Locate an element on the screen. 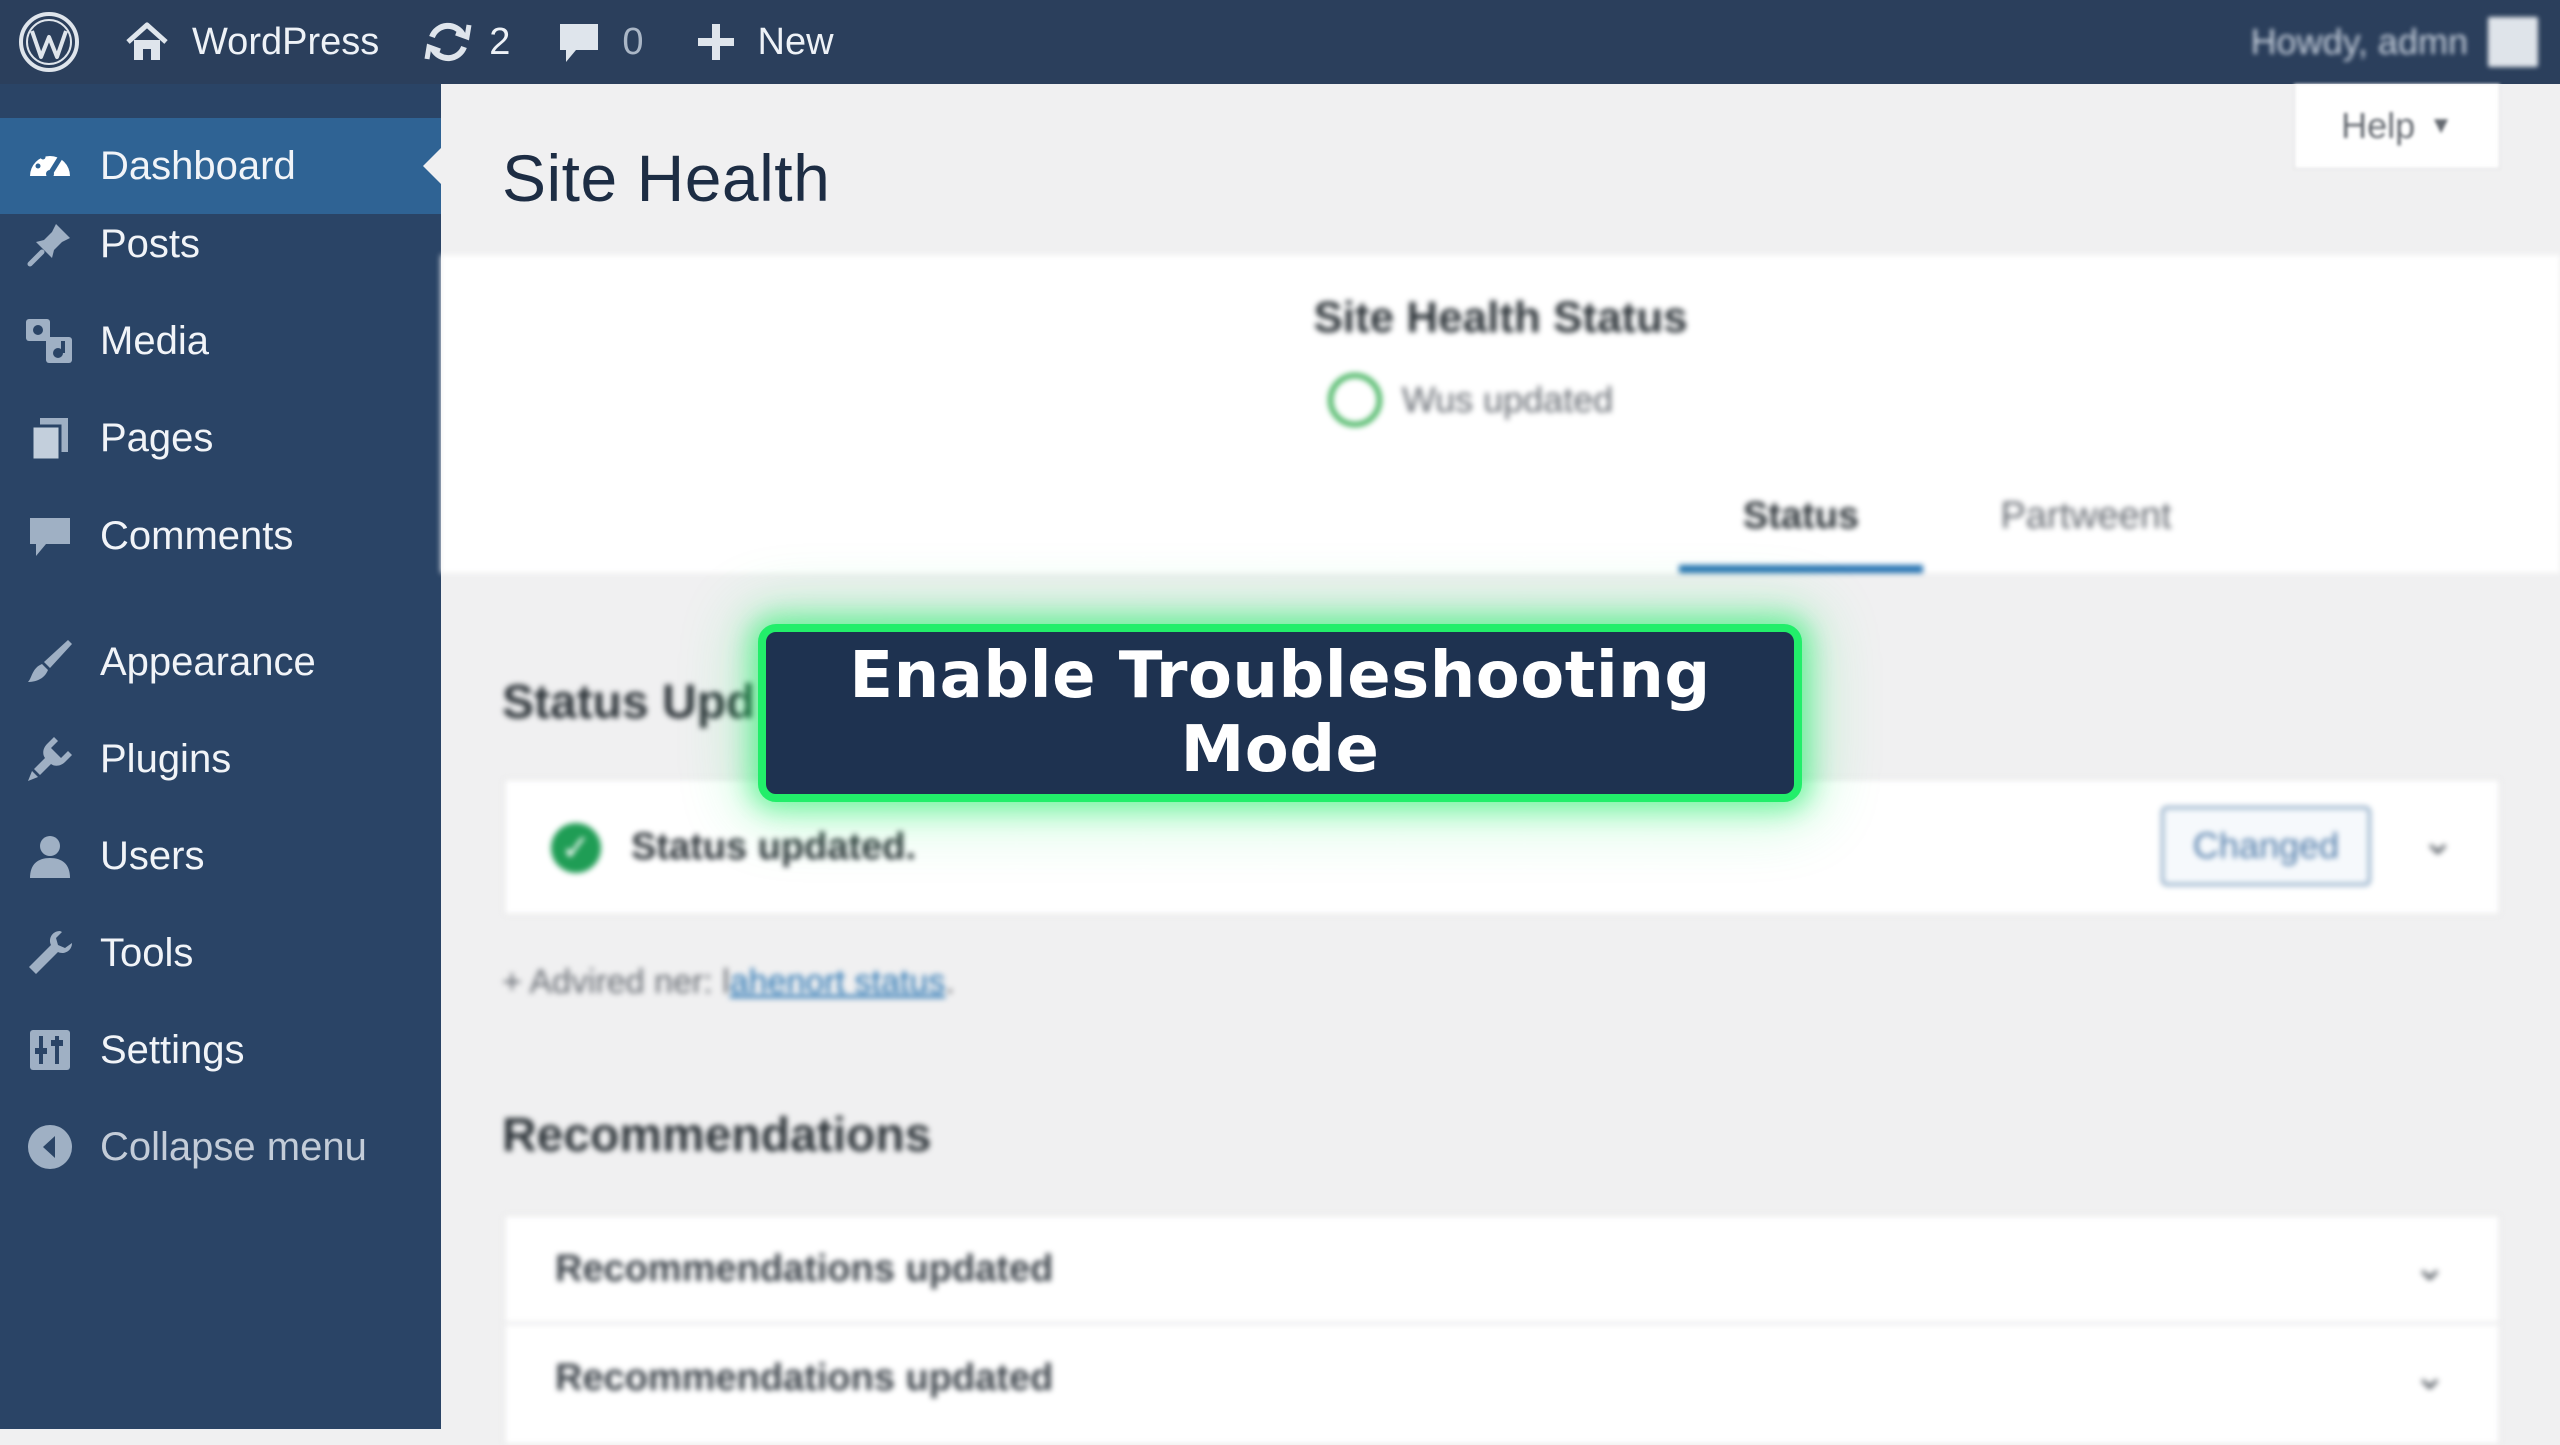 This screenshot has height=1445, width=2560. sidebar-item-media: Media is located at coordinates (220, 341).